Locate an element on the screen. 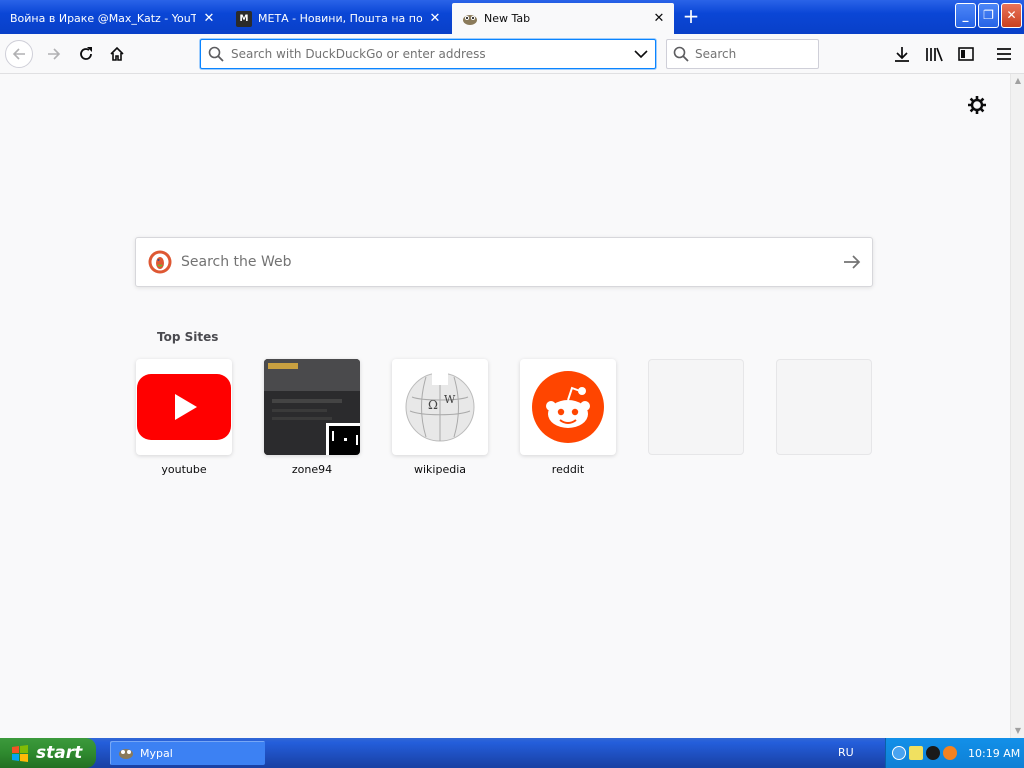  site-label: zone94 is located at coordinates (312, 469).